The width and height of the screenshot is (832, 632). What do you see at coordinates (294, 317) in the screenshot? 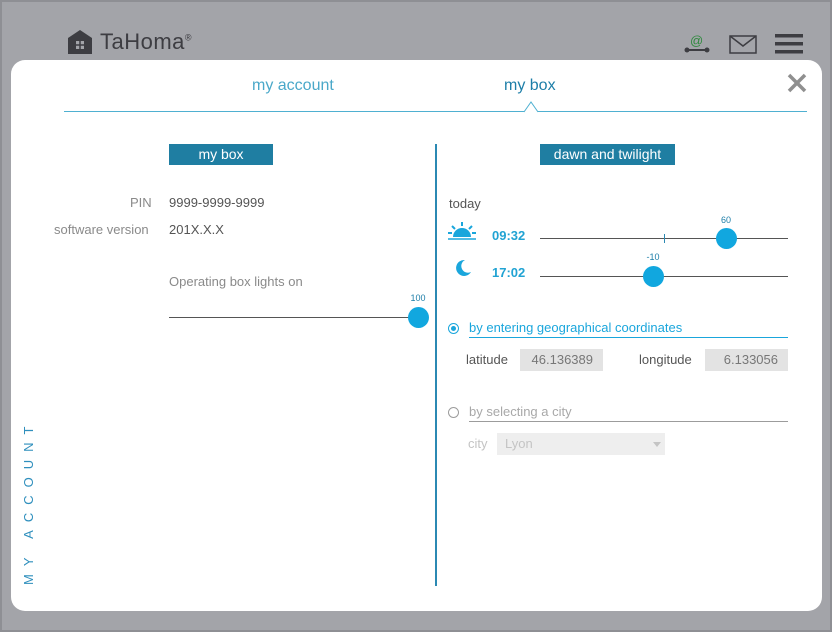
I see `lights-slider-track` at bounding box center [294, 317].